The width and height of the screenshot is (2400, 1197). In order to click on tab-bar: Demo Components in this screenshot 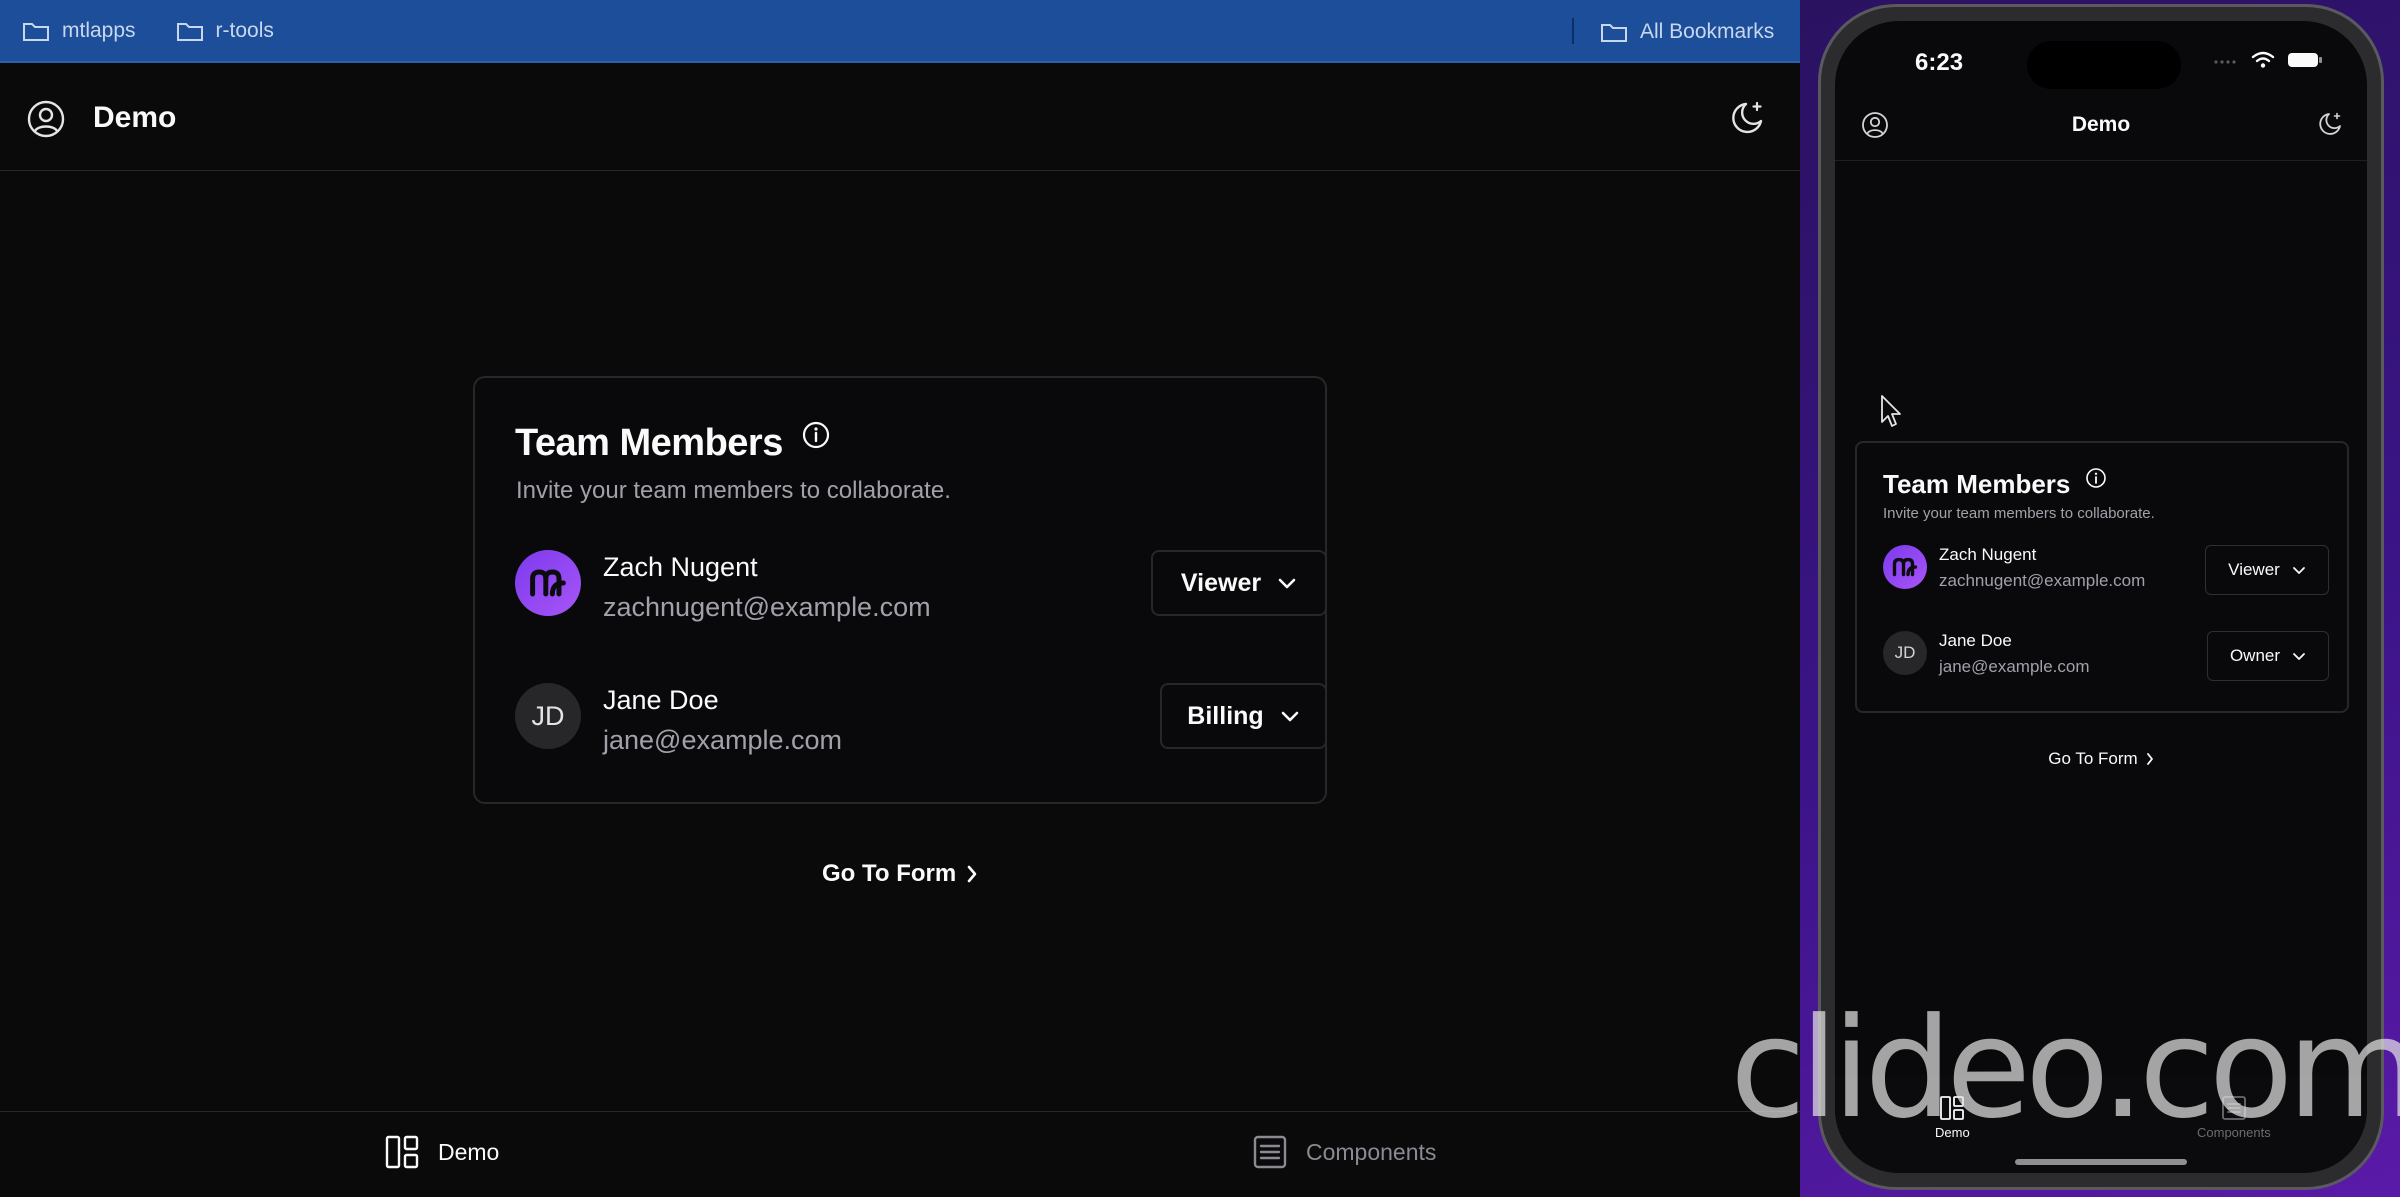, I will do `click(900, 1154)`.